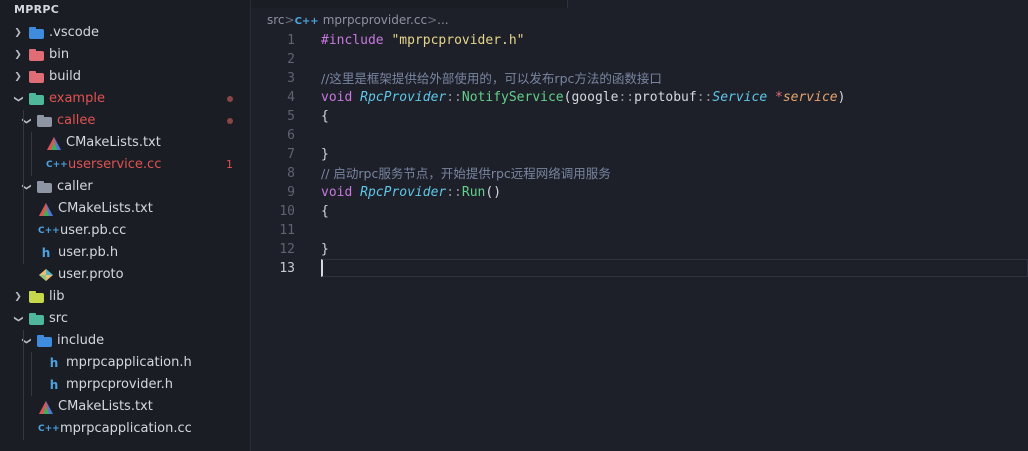 Image resolution: width=1028 pixels, height=451 pixels. Describe the element at coordinates (125, 33) in the screenshot. I see `tree-folder--vscode: ❯ .vscode` at that location.